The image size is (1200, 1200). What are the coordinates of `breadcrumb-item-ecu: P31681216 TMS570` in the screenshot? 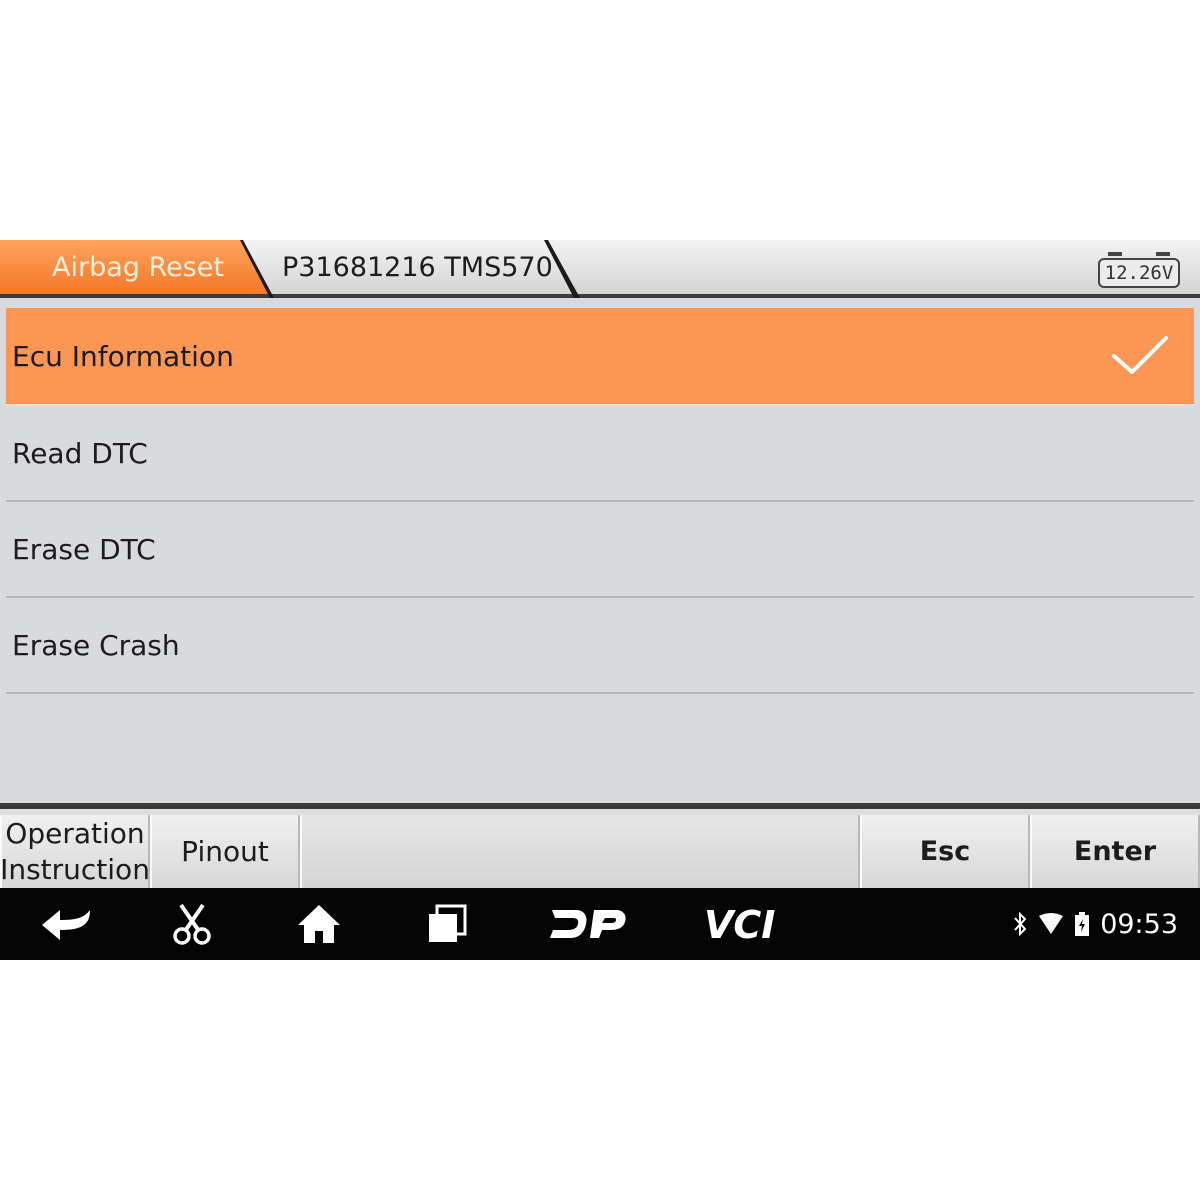 It's located at (419, 267).